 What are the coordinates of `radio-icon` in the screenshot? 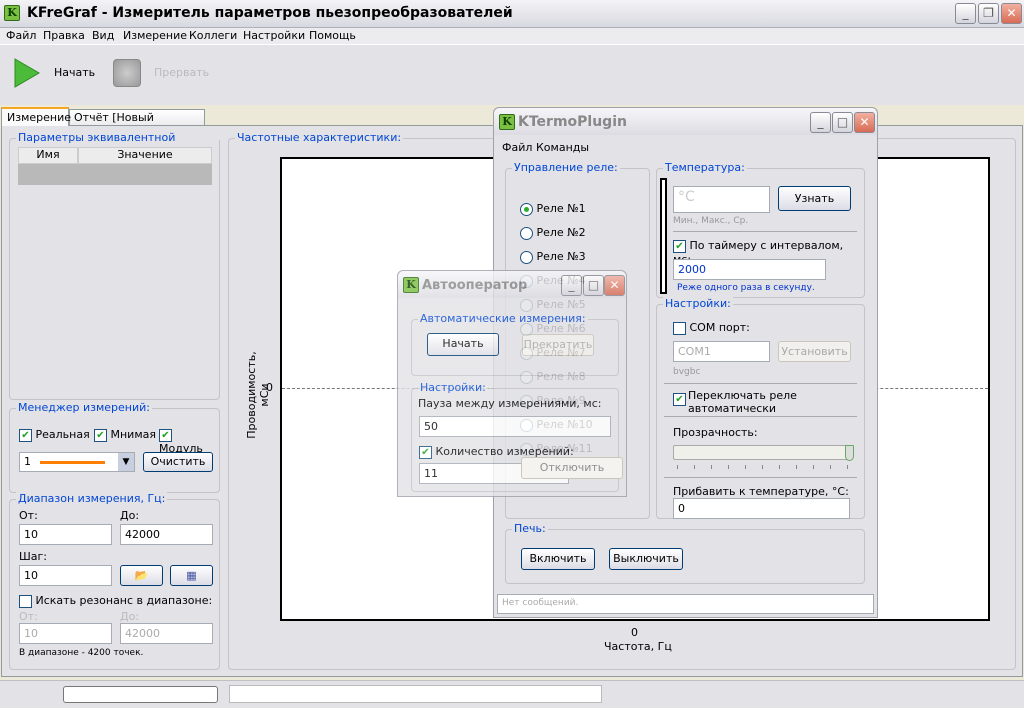 It's located at (526, 209).